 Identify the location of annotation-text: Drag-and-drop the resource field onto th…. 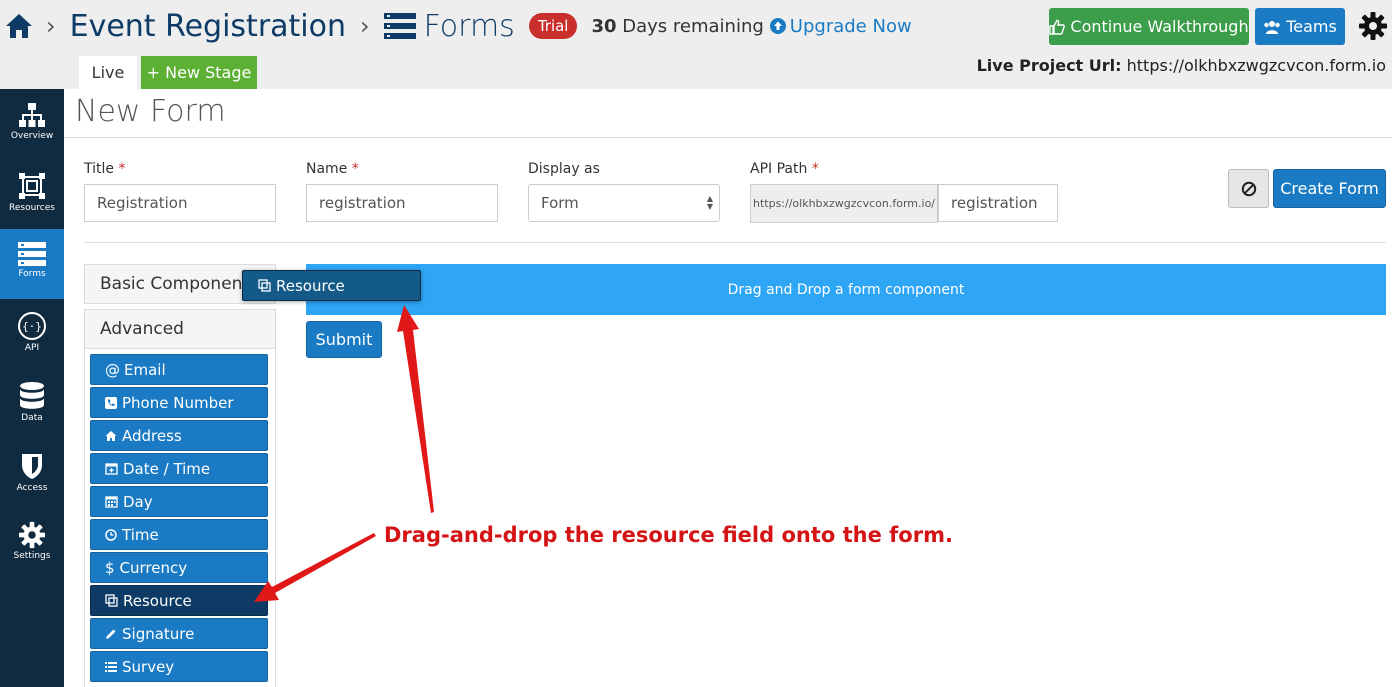
(668, 535).